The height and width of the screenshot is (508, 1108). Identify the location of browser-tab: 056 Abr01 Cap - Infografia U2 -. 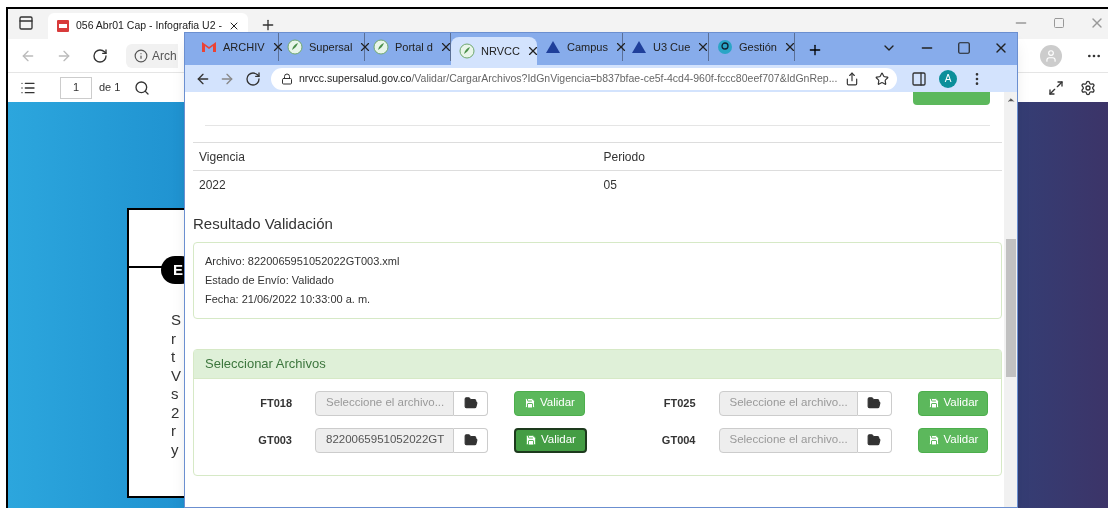
(148, 26).